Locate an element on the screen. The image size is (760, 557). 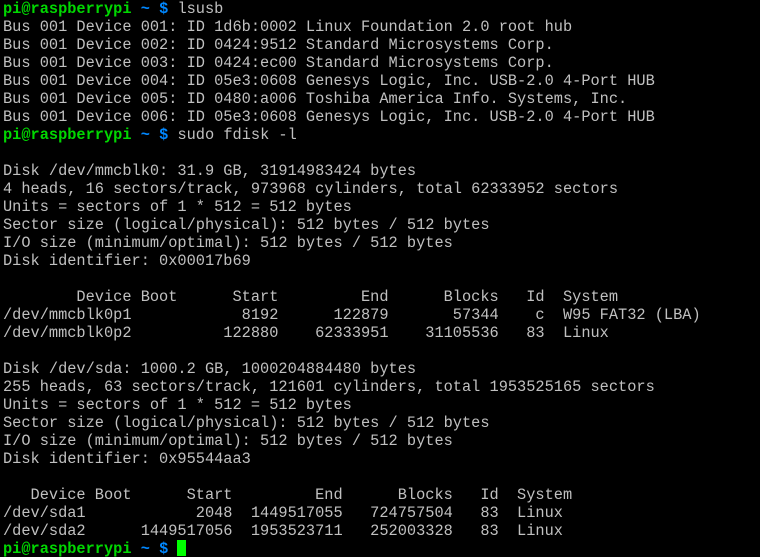
output-line: Disk identifier: 0x95544aa3 is located at coordinates (127, 459).